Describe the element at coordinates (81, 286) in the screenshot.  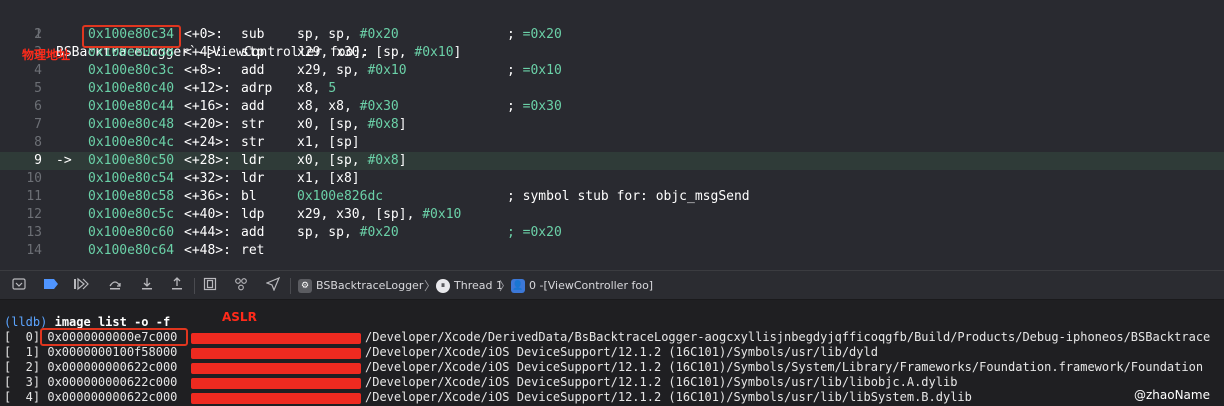
I see `continue-icon` at that location.